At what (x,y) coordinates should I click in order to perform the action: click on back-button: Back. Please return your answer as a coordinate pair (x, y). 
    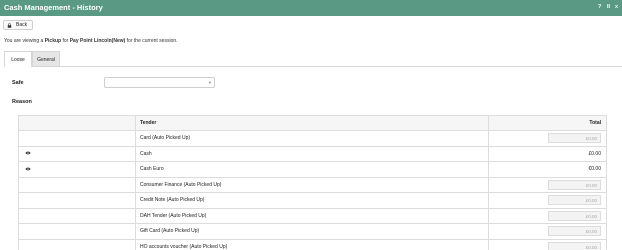
    Looking at the image, I should click on (18, 25).